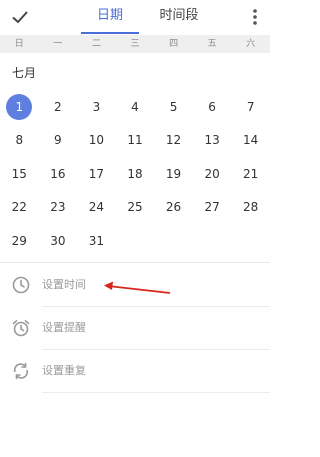 The height and width of the screenshot is (457, 320). Describe the element at coordinates (96, 44) in the screenshot. I see `weekday-label: 二` at that location.